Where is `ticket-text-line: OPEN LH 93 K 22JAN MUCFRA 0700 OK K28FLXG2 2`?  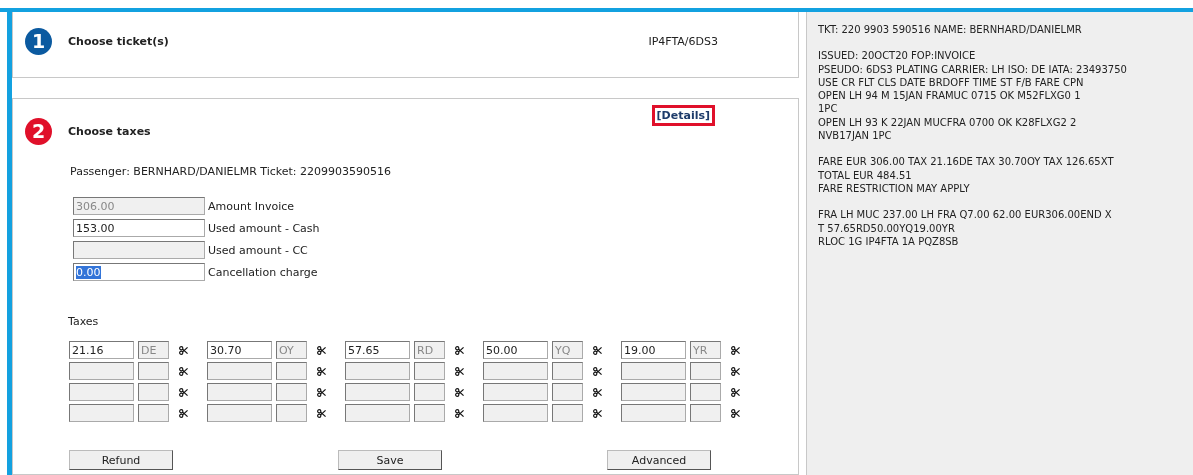
ticket-text-line: OPEN LH 93 K 22JAN MUCFRA 0700 OK K28FLXG2 2 is located at coordinates (948, 122).